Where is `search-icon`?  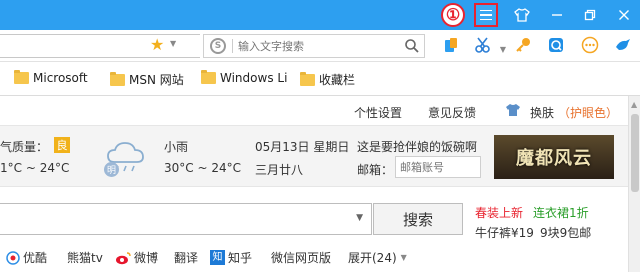
search-icon is located at coordinates (412, 46).